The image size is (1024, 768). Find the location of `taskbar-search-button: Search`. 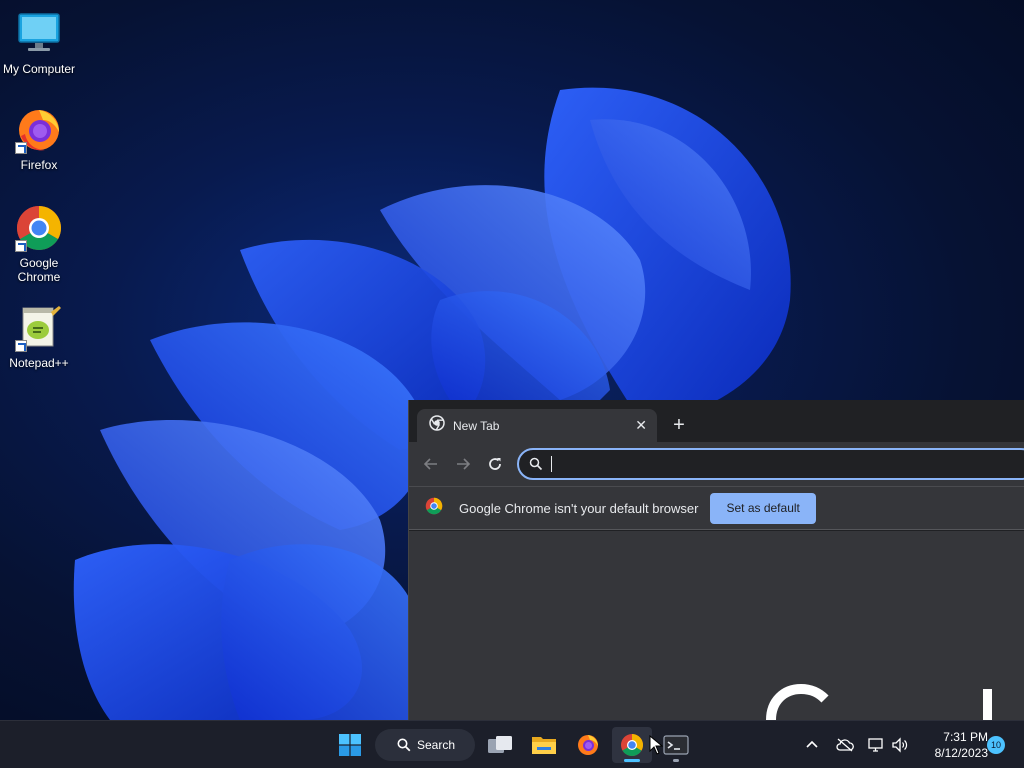

taskbar-search-button: Search is located at coordinates (425, 745).